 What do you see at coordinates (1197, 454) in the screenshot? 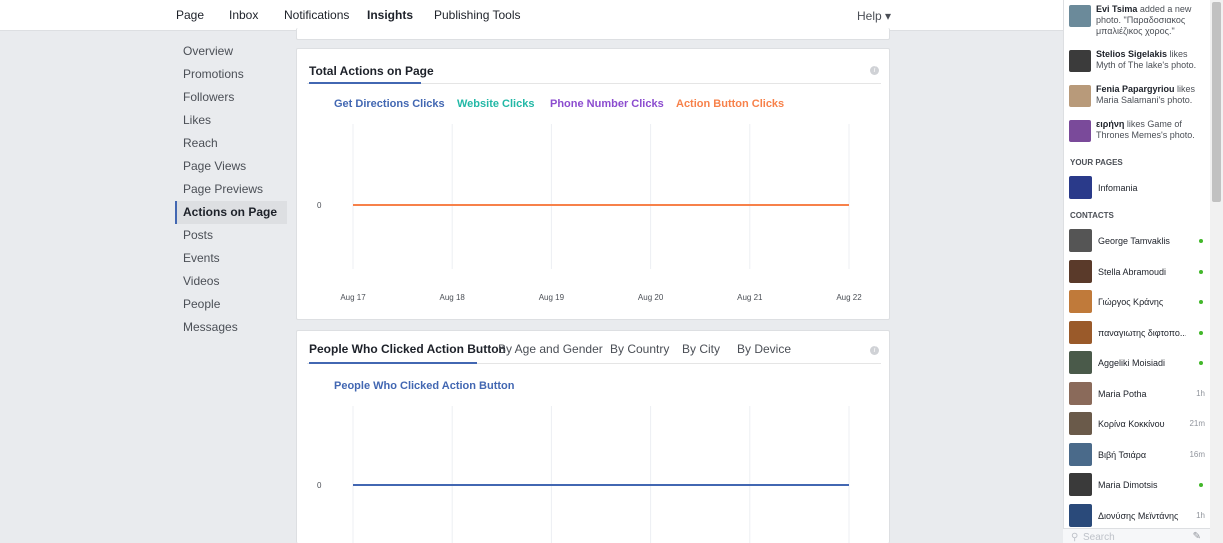
I see `last-active-time: 16m` at bounding box center [1197, 454].